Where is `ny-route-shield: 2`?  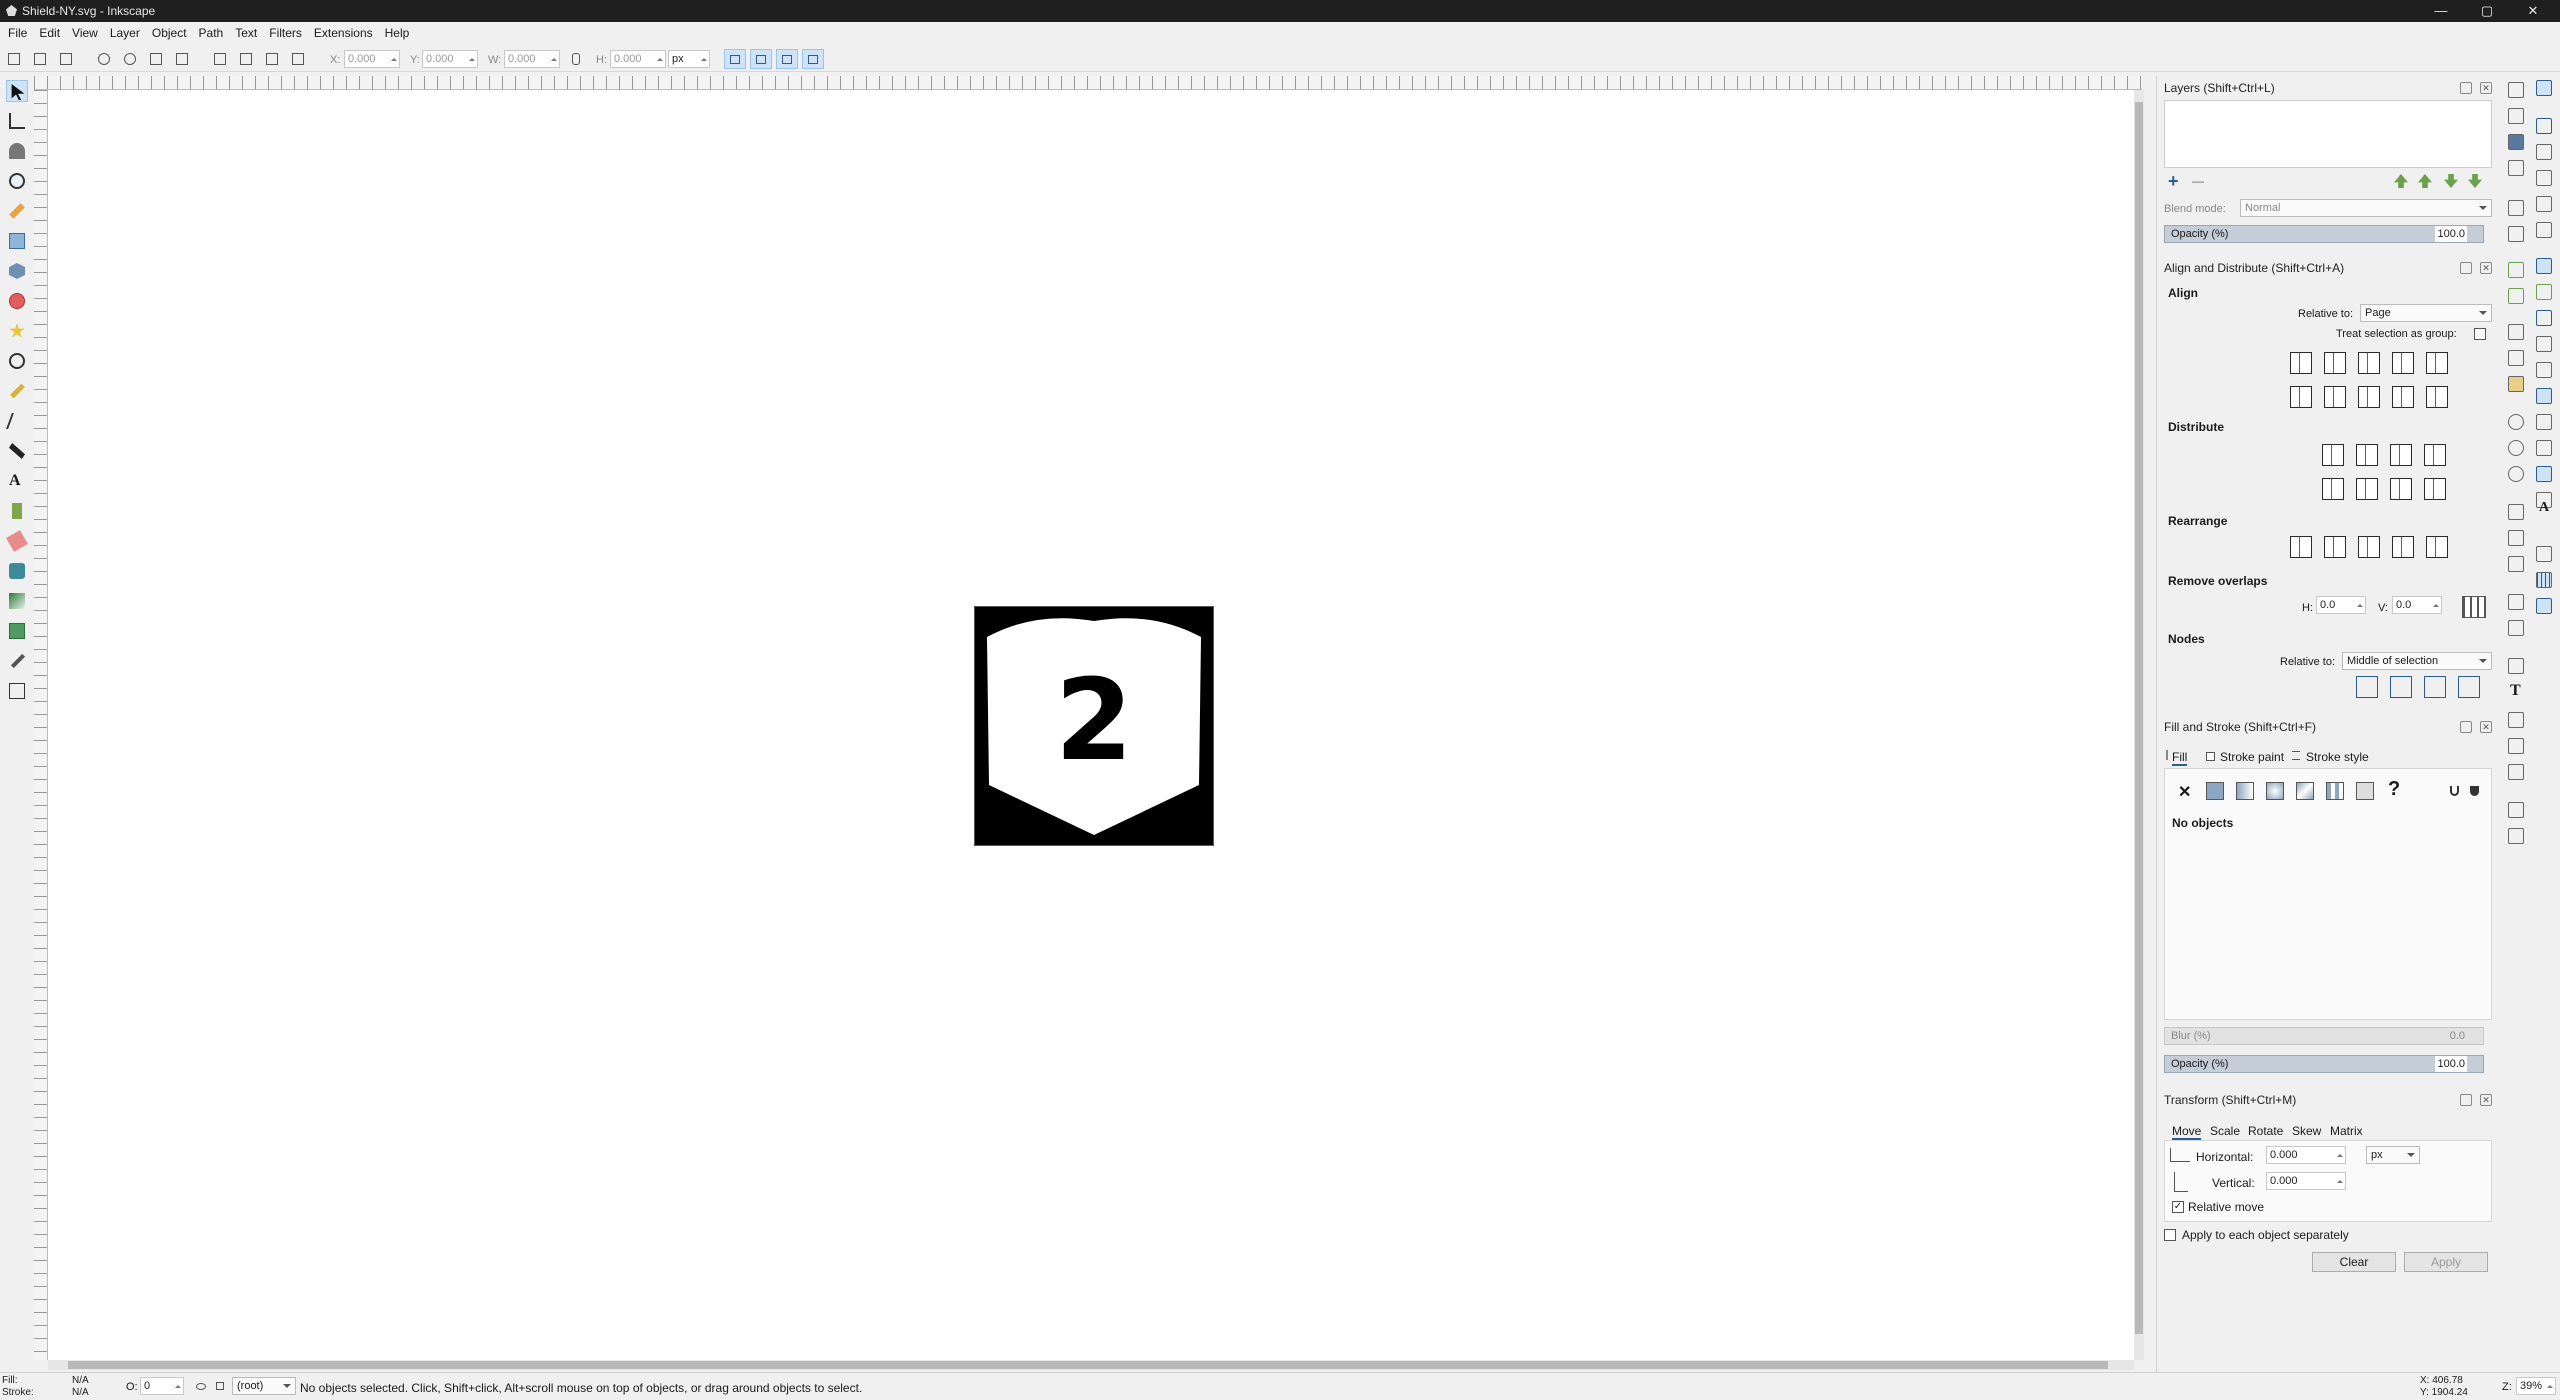
ny-route-shield: 2 is located at coordinates (1094, 726).